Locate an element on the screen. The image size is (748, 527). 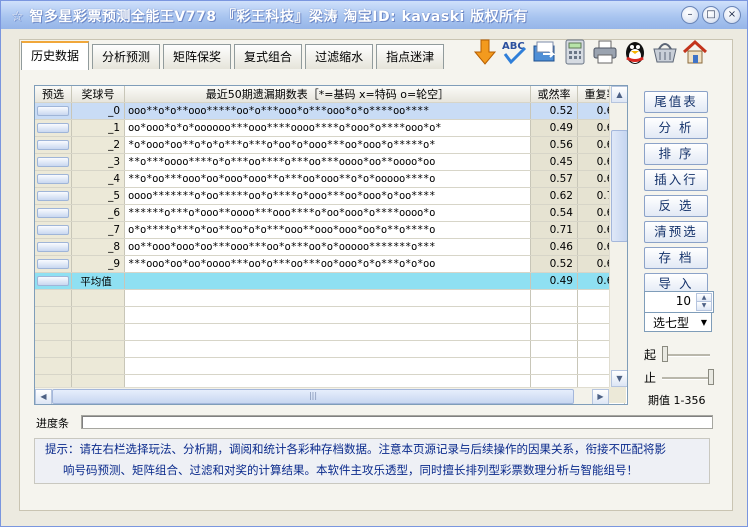
scroll-up-icon: ▲ is located at coordinates (619, 94).